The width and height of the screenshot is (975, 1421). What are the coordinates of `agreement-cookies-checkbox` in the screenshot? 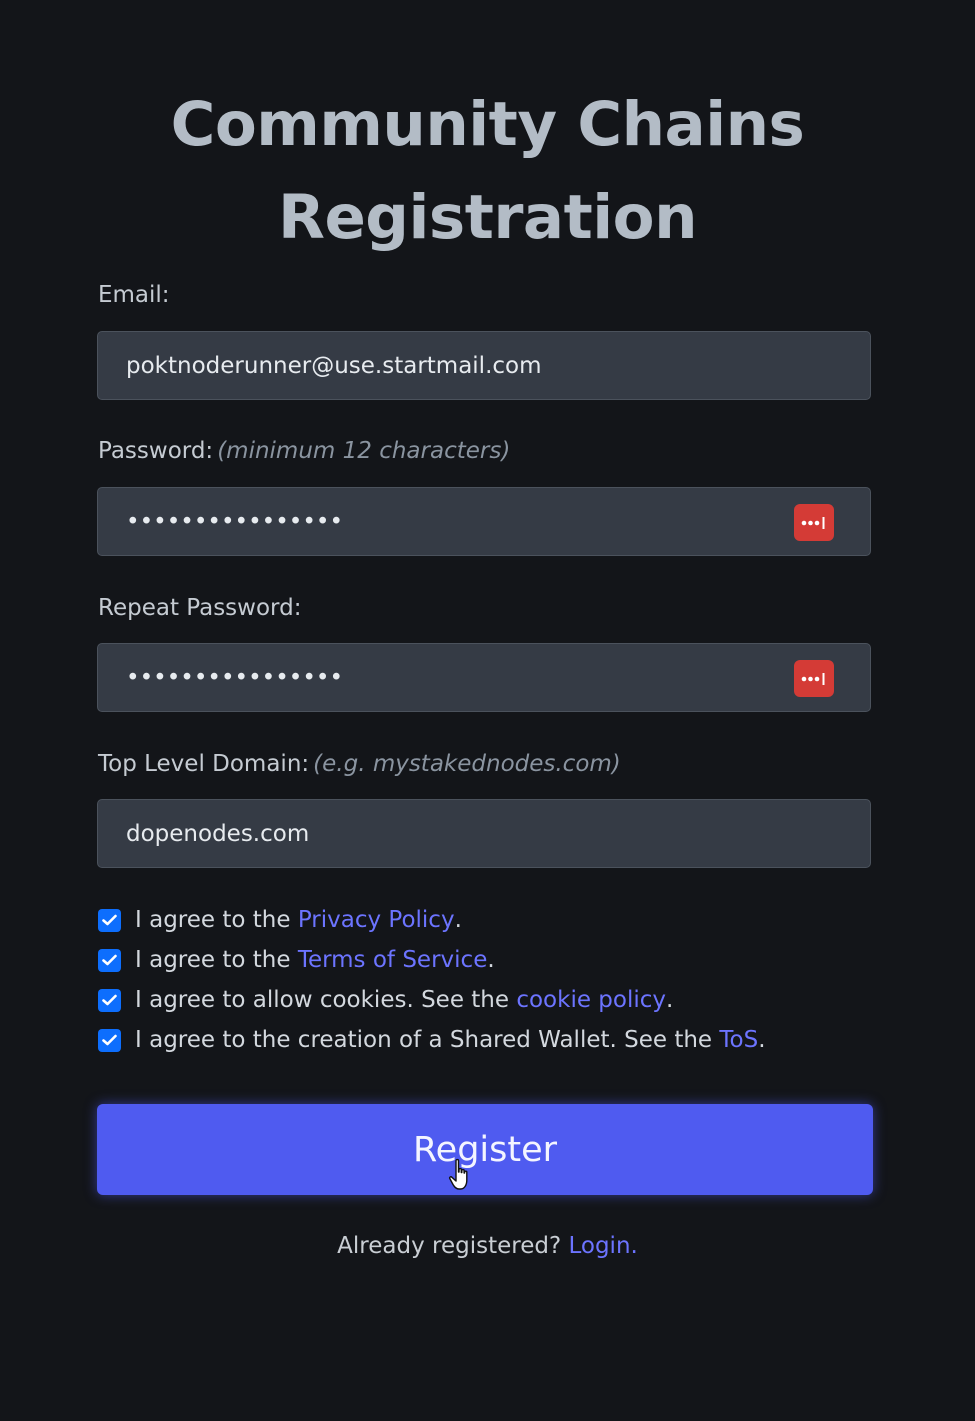 It's located at (109, 1000).